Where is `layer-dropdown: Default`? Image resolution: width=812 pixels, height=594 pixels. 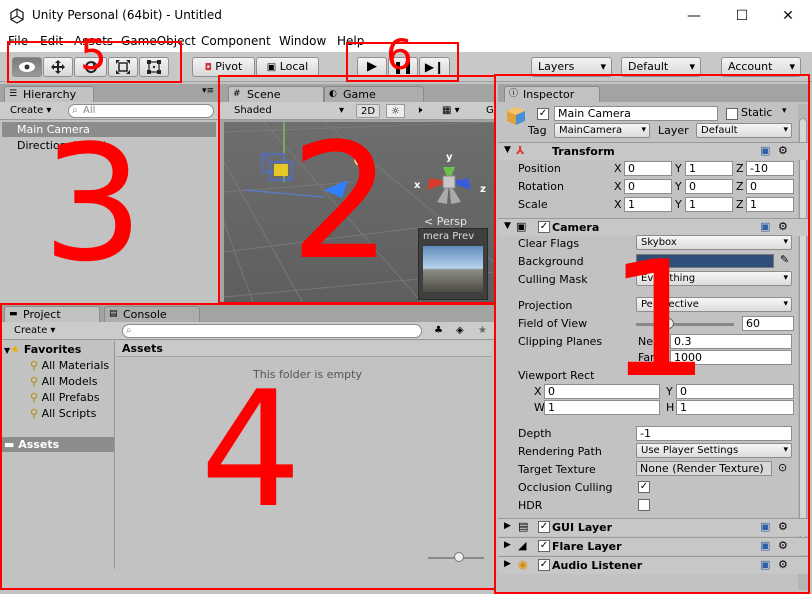
layer-dropdown: Default is located at coordinates (744, 130).